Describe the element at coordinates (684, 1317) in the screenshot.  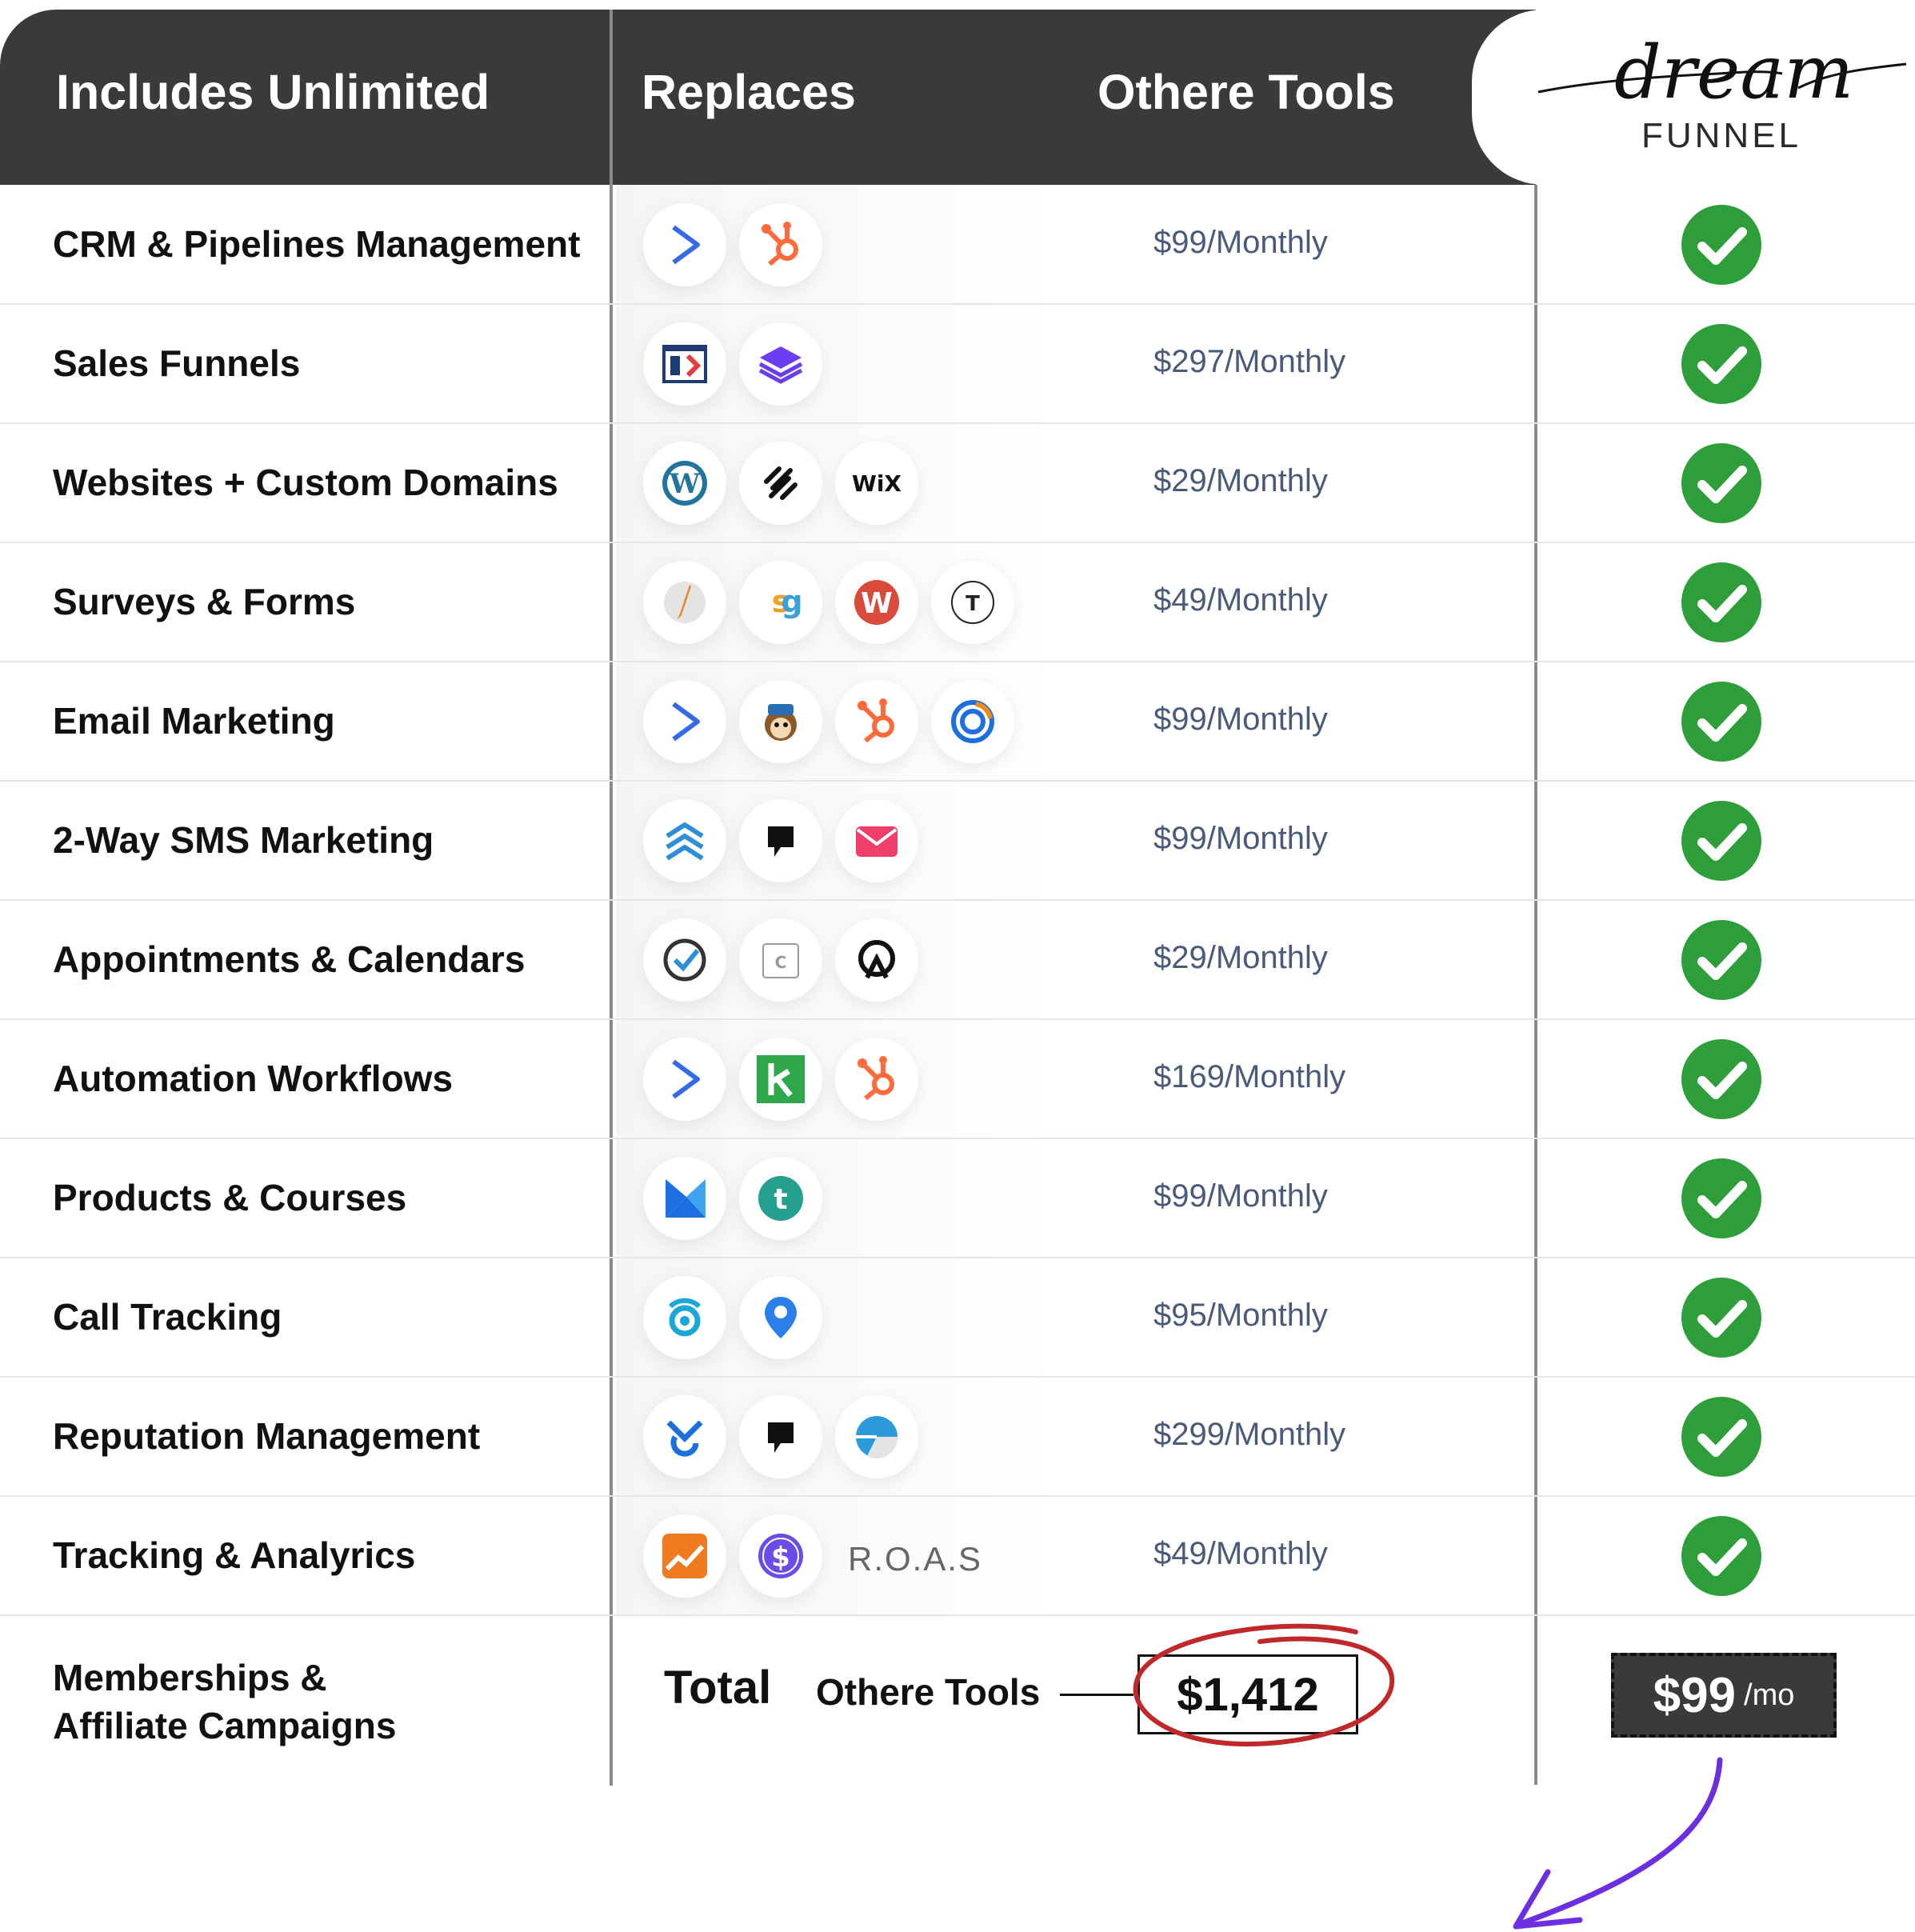
I see `callrail-icon` at that location.